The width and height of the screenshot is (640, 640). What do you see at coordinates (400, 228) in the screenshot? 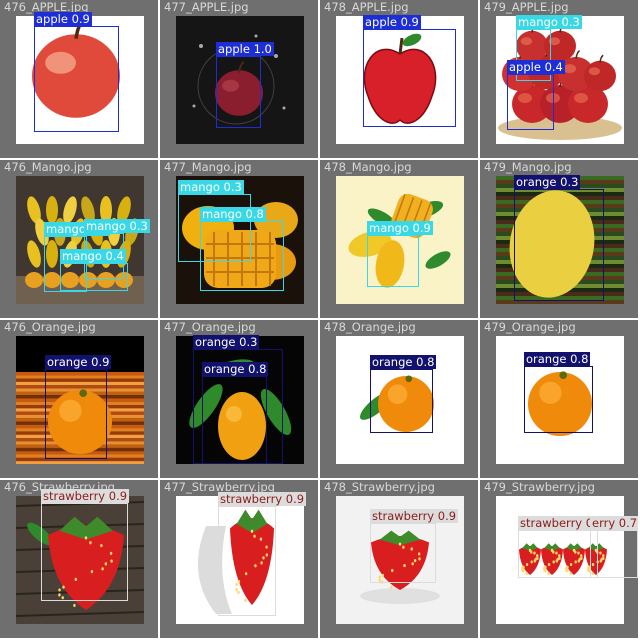
I see `detection-label: mango 0.9` at bounding box center [400, 228].